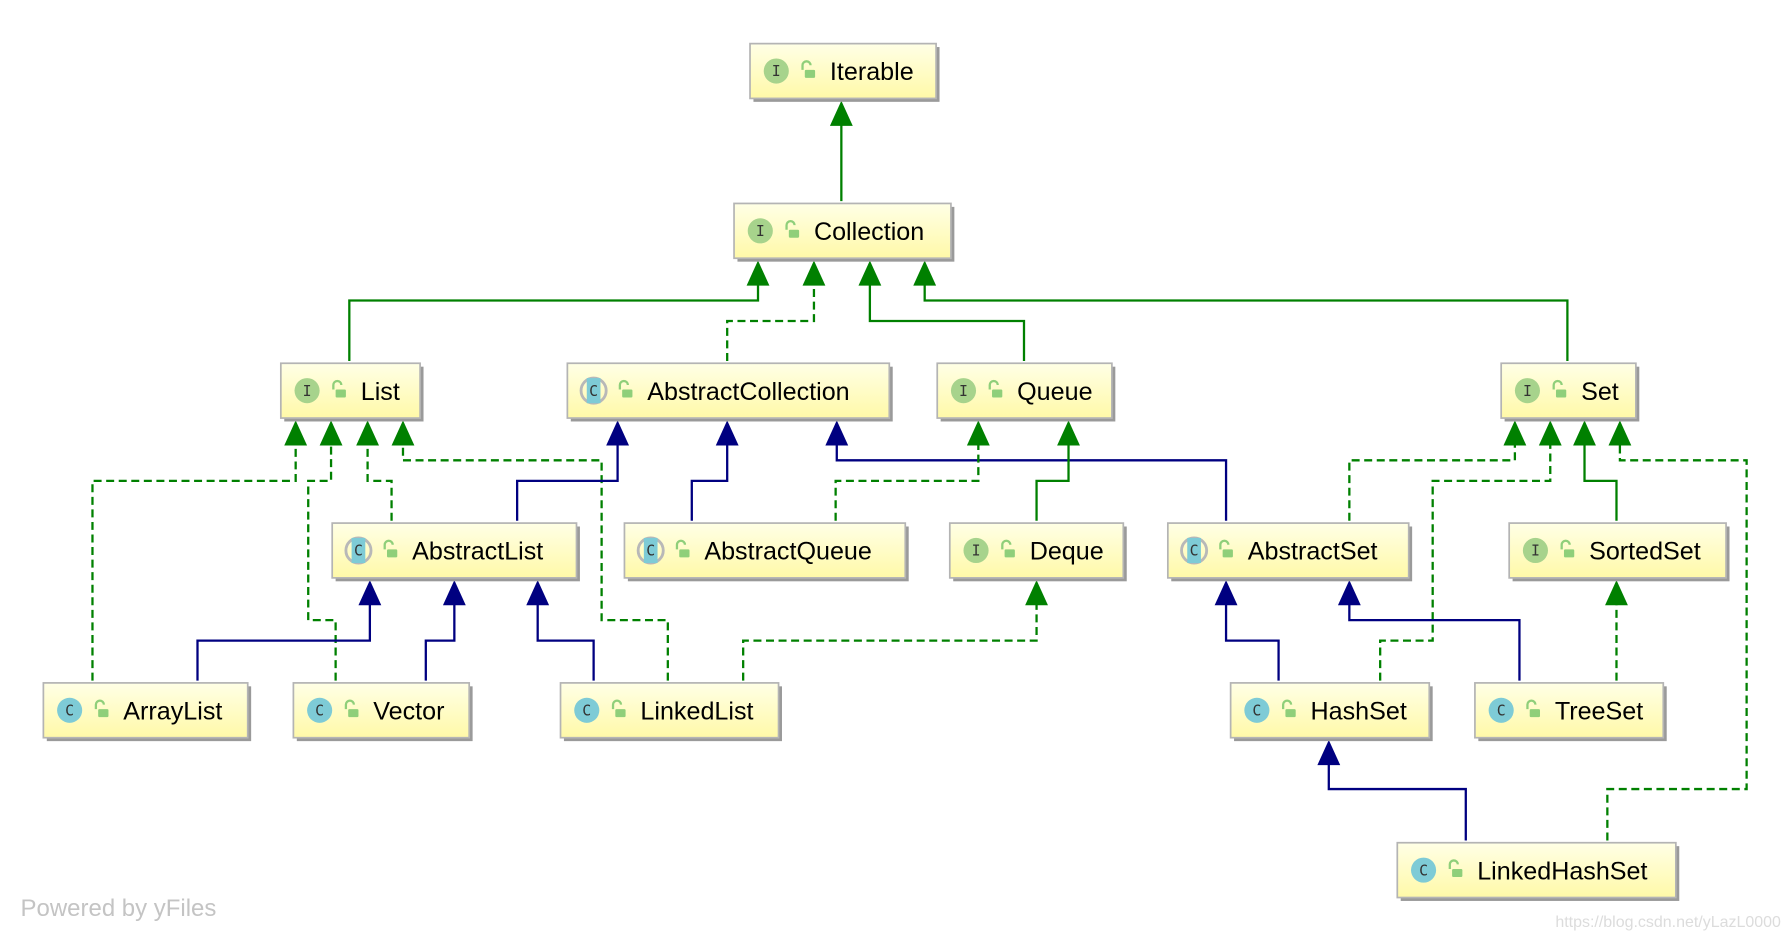  I want to click on node-label: Iterable, so click(872, 72).